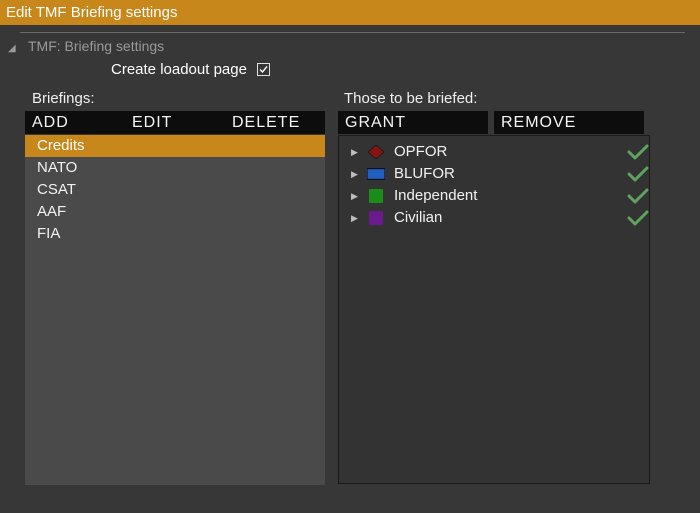 The width and height of the screenshot is (700, 513). Describe the element at coordinates (376, 152) in the screenshot. I see `diamond-icon` at that location.